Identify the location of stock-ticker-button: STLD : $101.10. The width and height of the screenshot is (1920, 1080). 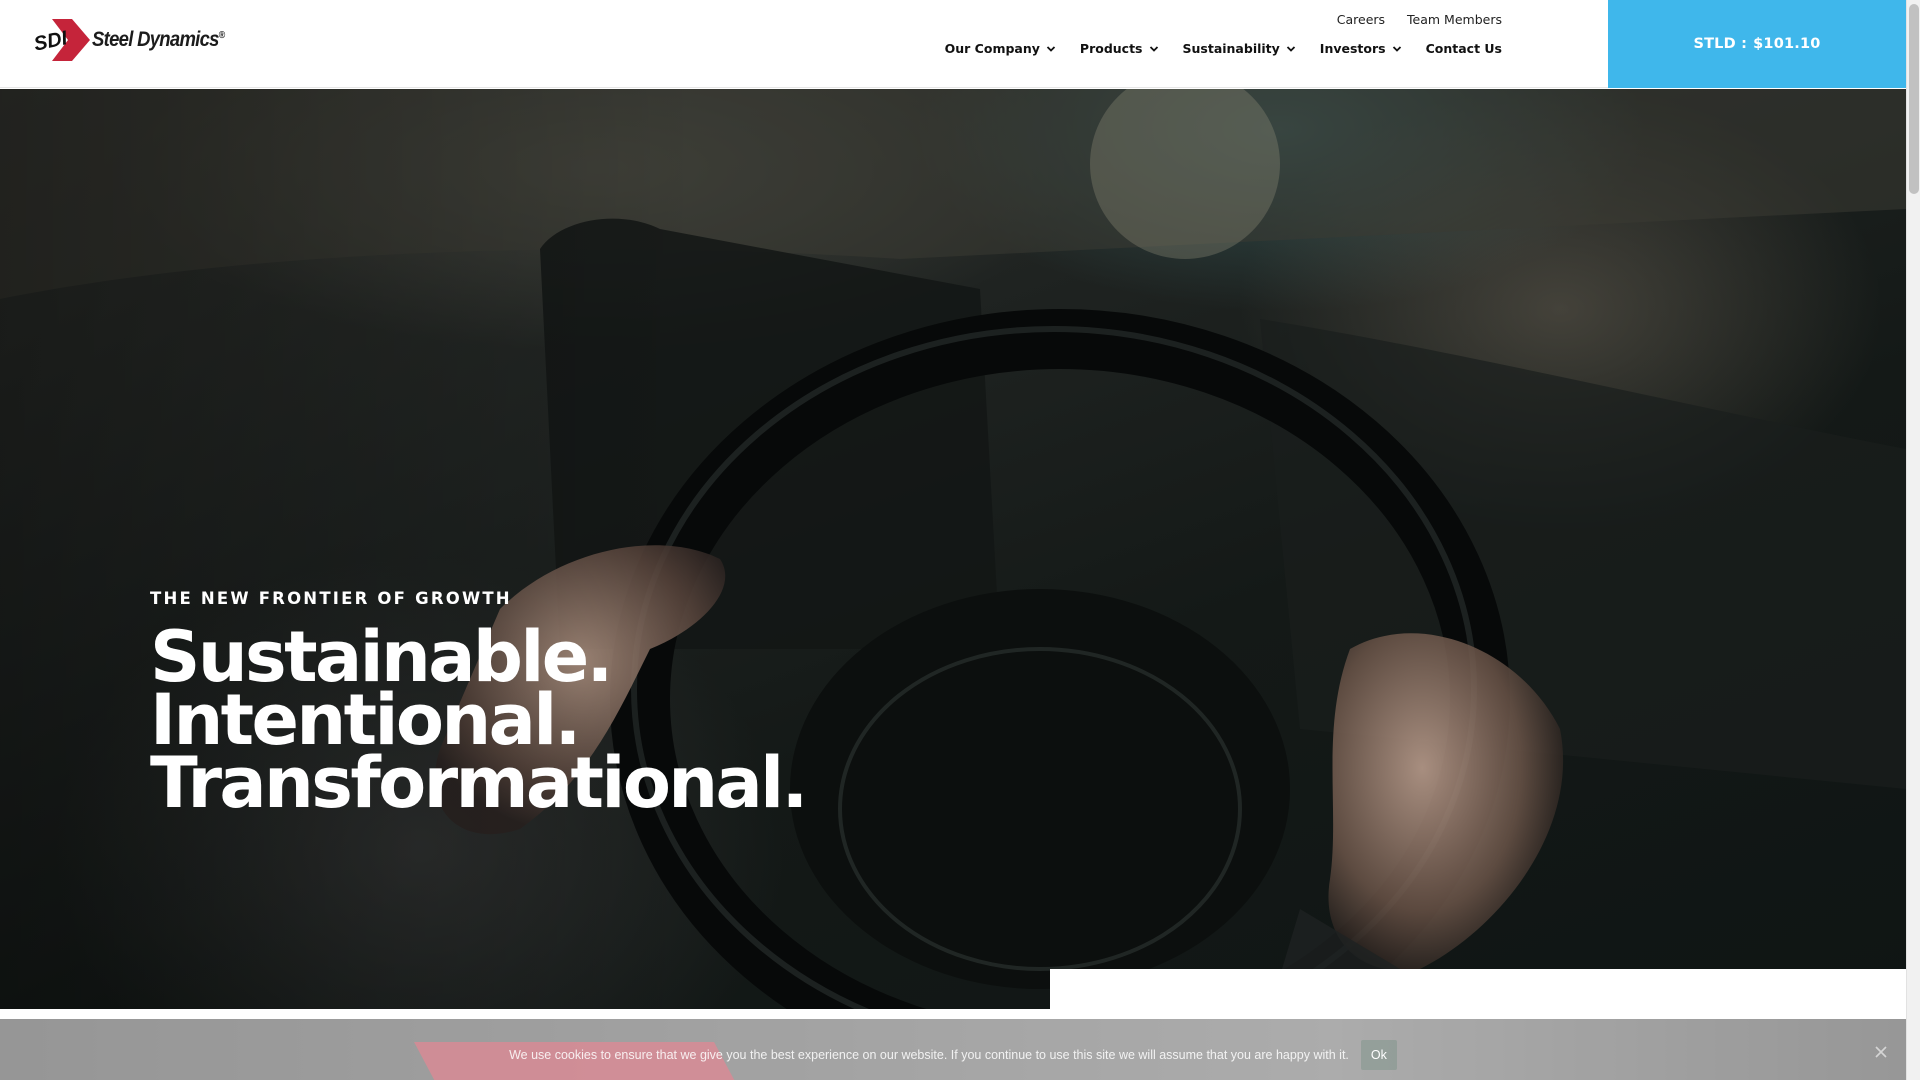
(1757, 44).